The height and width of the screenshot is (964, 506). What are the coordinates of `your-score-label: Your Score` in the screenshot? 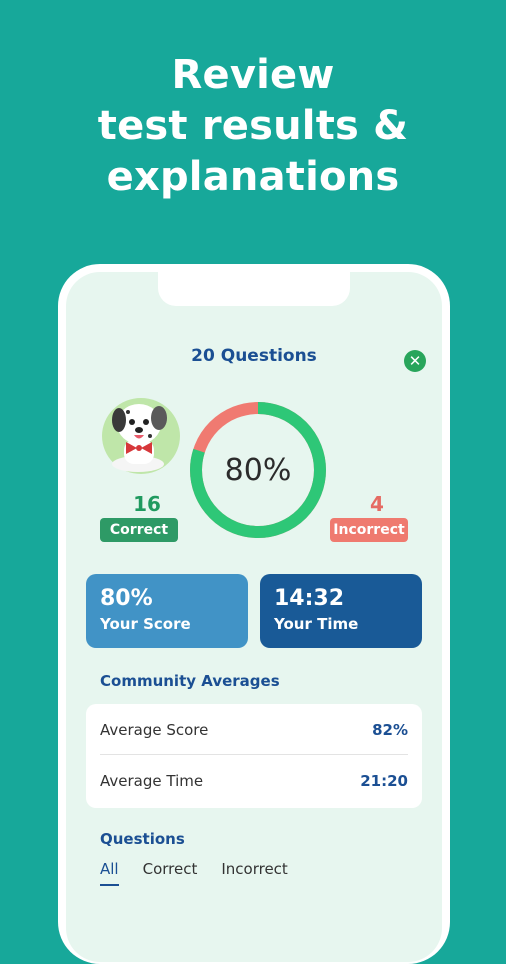 It's located at (145, 624).